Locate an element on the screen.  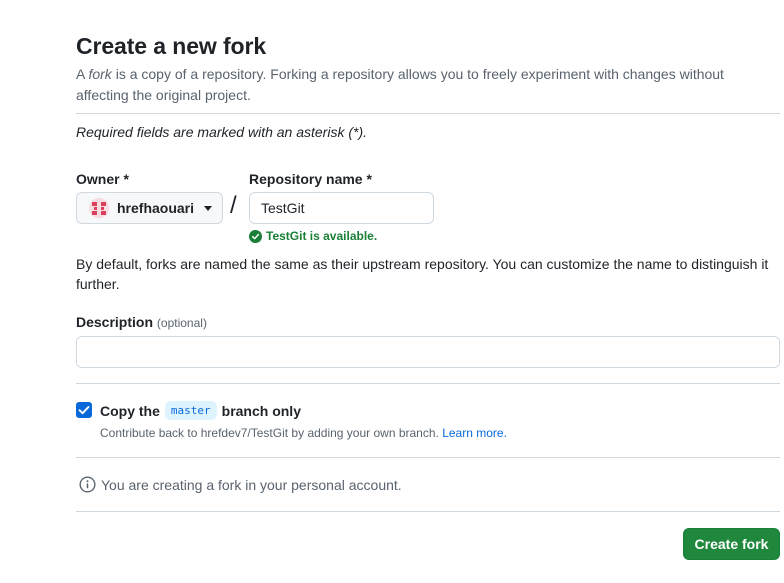
fork-term: fork is located at coordinates (100, 74).